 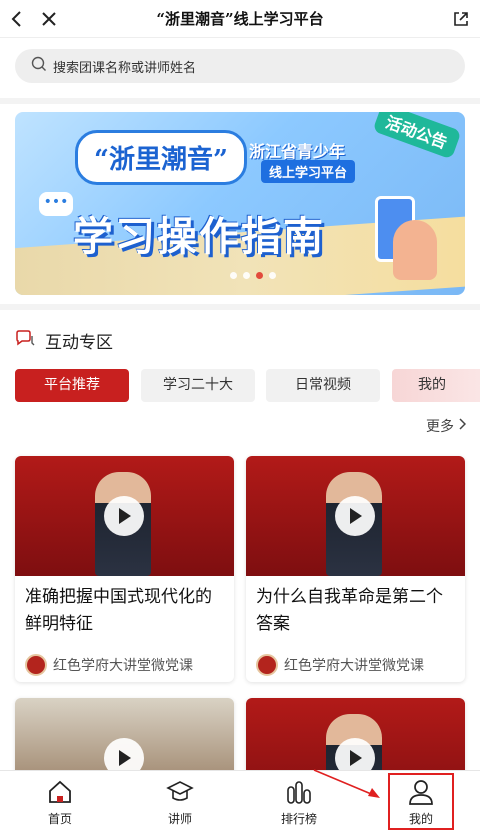 I want to click on more-label: 更多, so click(x=440, y=427).